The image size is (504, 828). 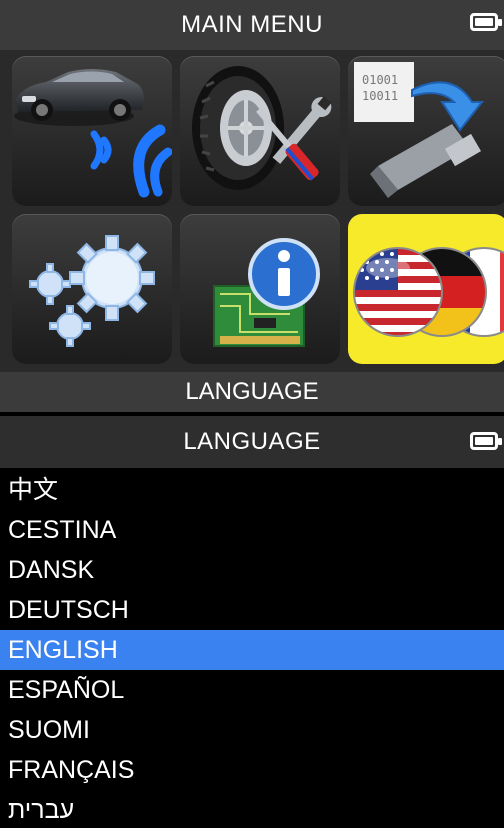 I want to click on page-title: MAIN MENU, so click(x=252, y=24).